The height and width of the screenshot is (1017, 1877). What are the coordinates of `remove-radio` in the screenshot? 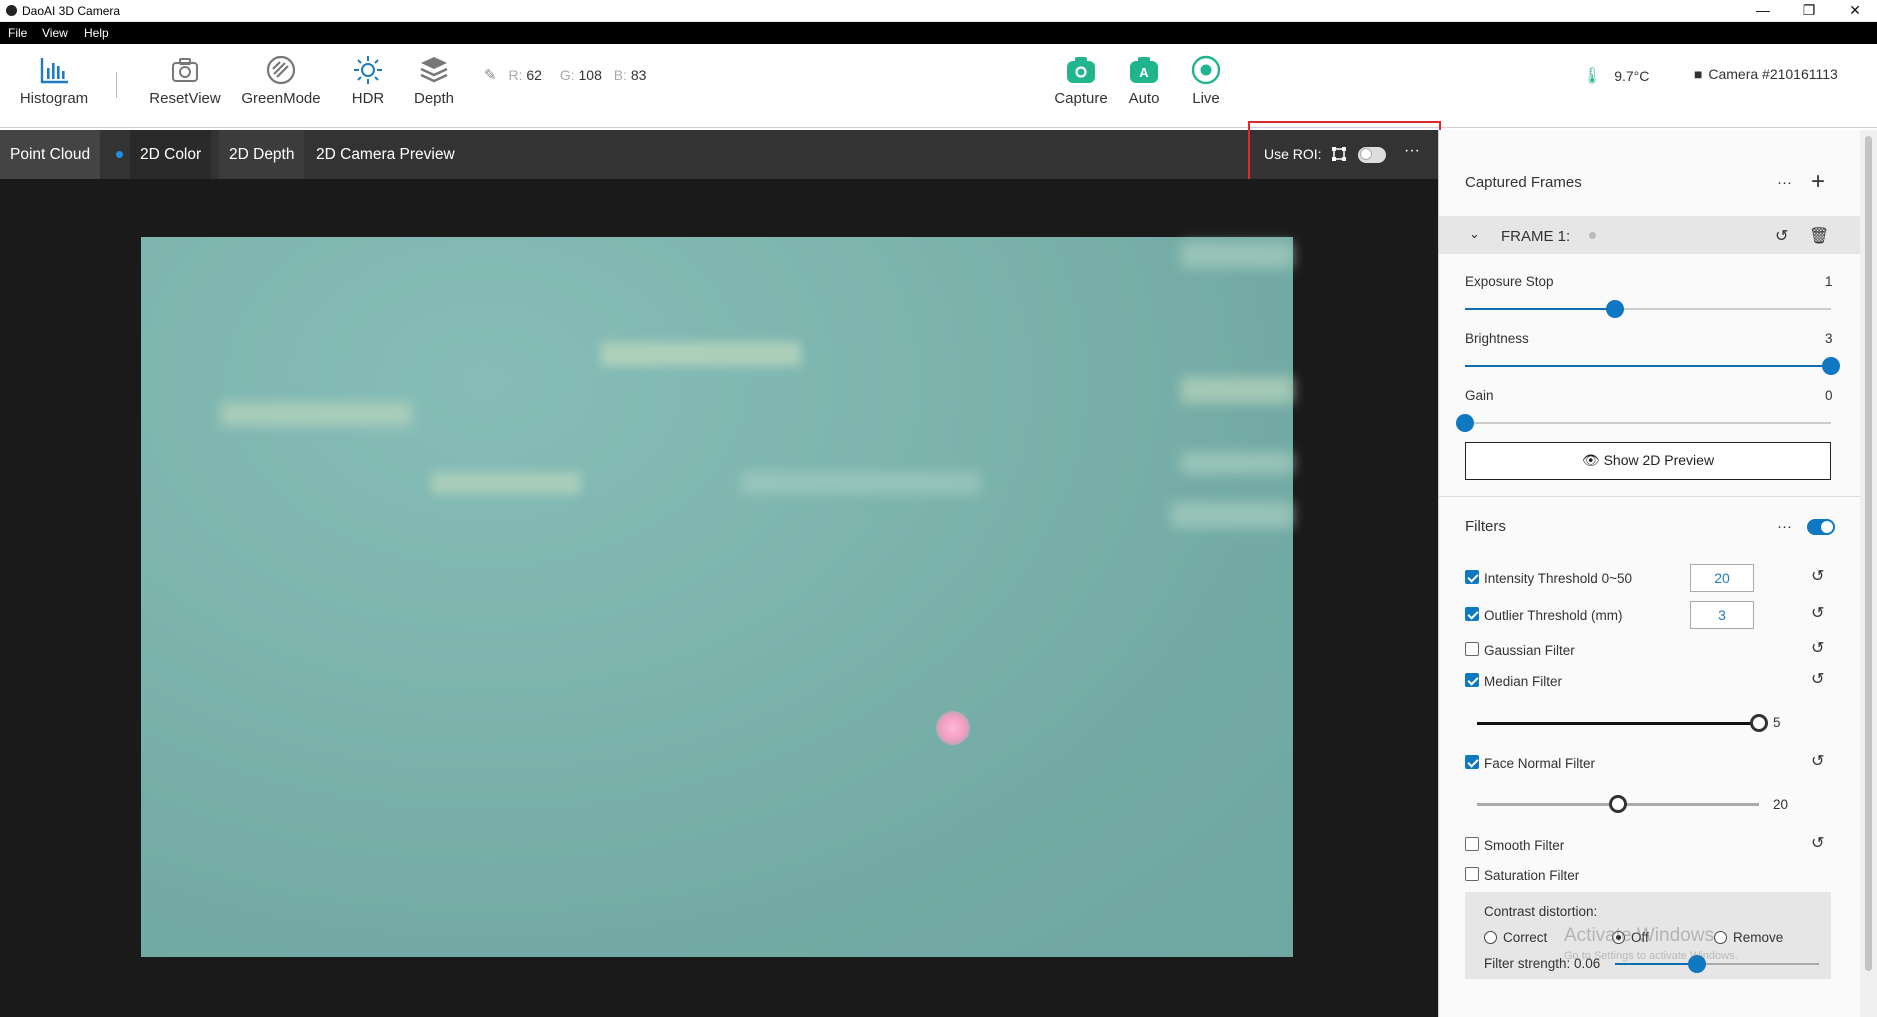 It's located at (1720, 937).